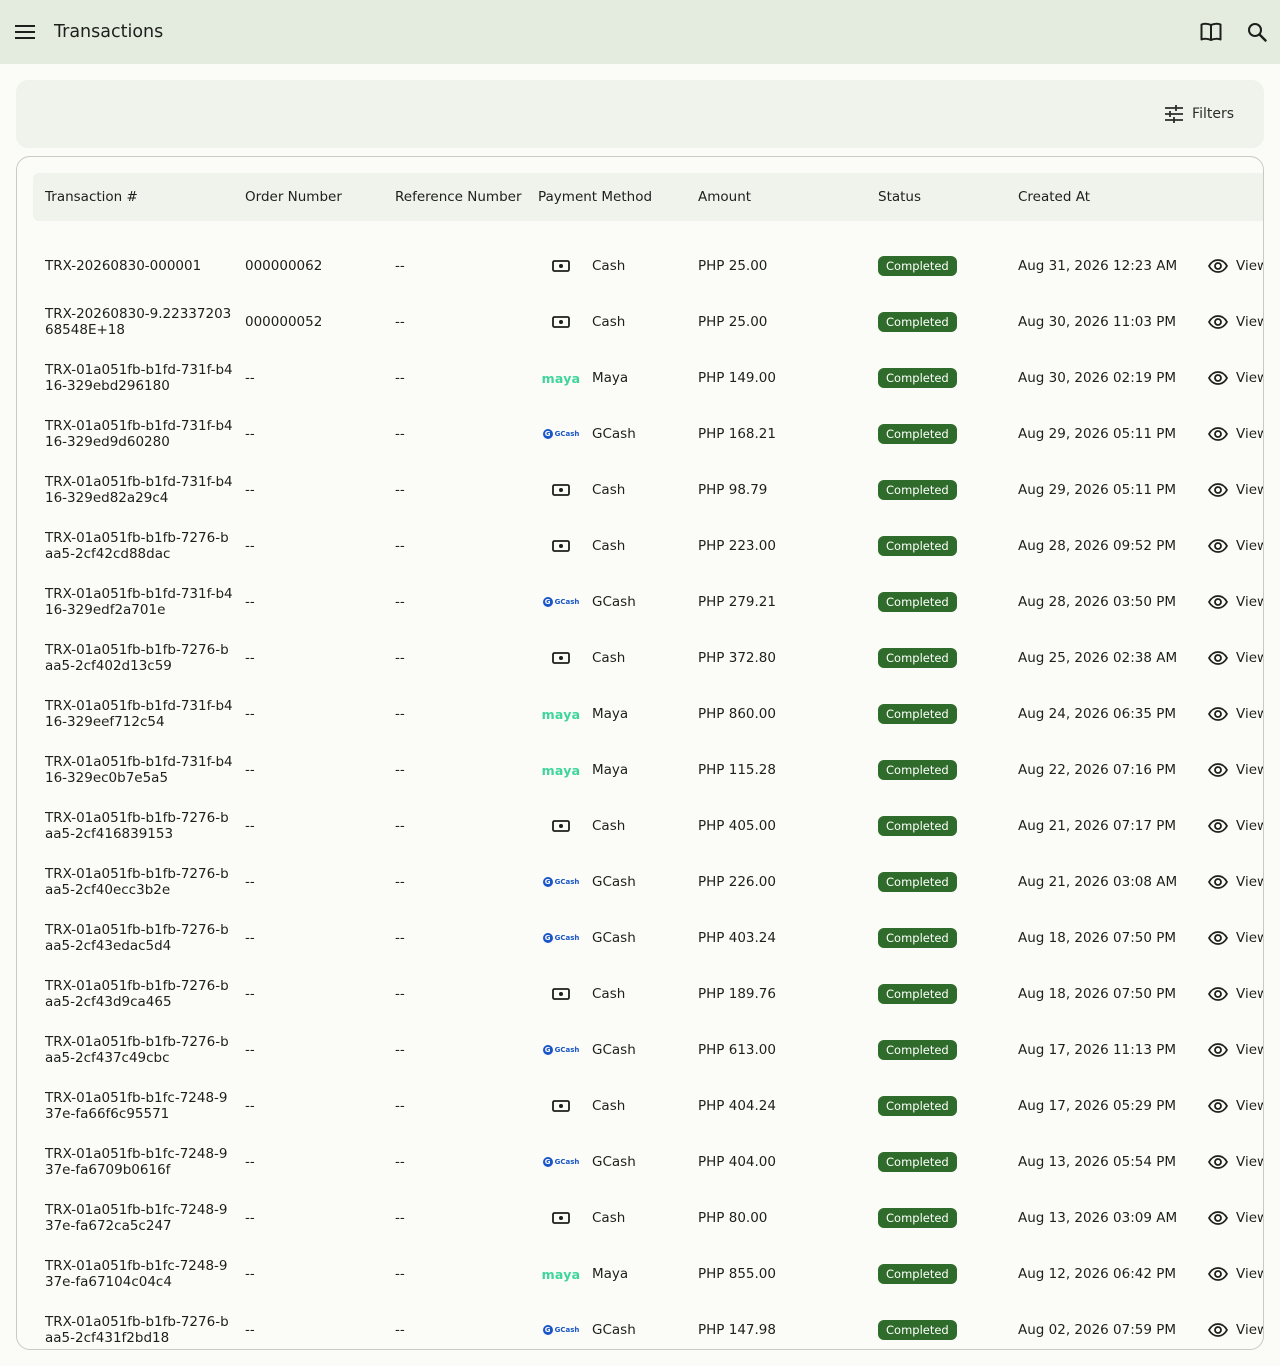 The height and width of the screenshot is (1366, 1280). What do you see at coordinates (139, 434) in the screenshot?
I see `transaction-number: TRX-01a051fb-b1fd-731f-b416-329ed9d60280` at bounding box center [139, 434].